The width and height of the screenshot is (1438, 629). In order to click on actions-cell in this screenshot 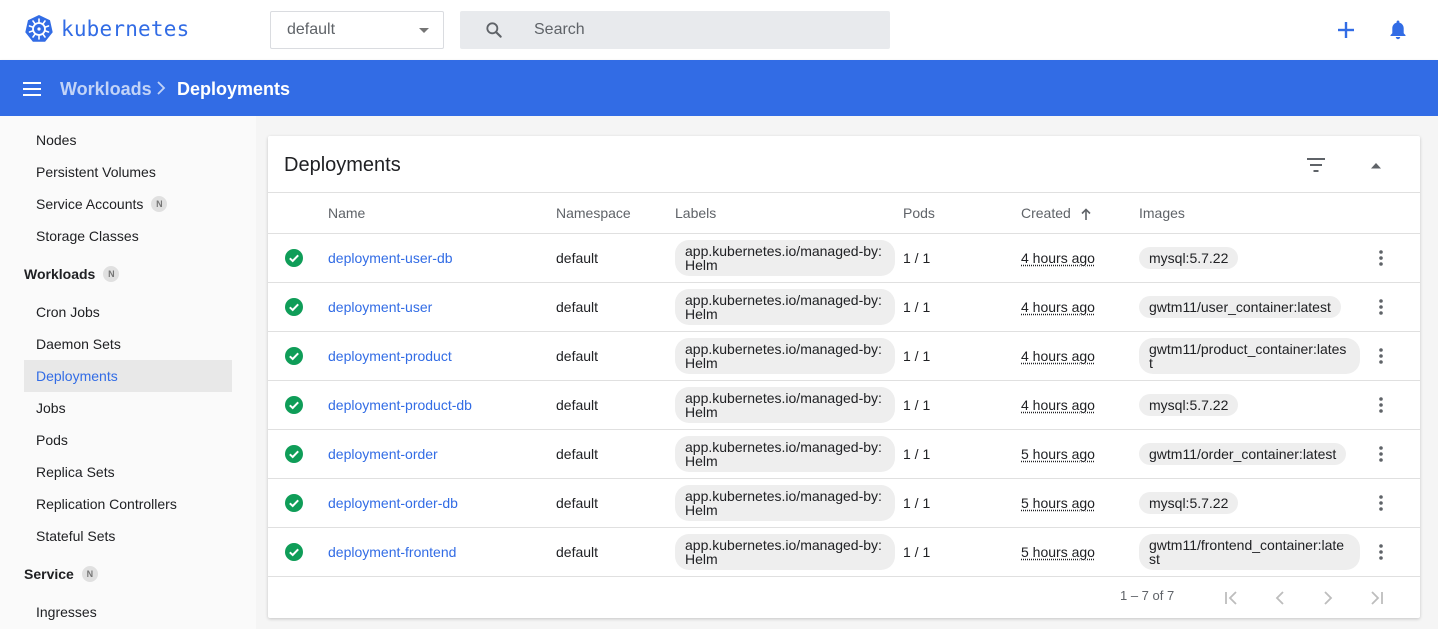, I will do `click(1395, 405)`.